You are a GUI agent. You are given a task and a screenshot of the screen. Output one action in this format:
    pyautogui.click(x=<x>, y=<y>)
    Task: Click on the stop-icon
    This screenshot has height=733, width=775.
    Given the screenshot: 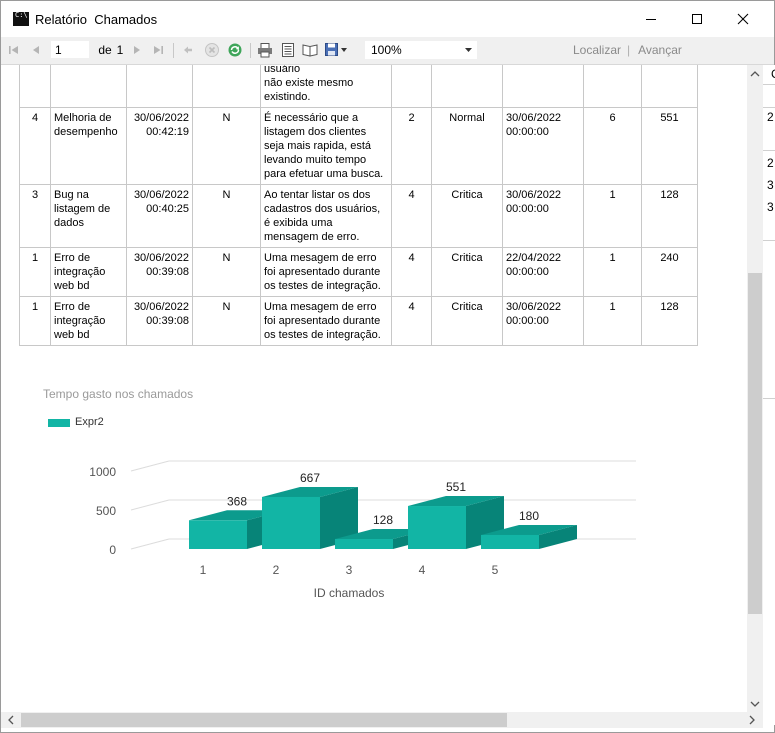 What is the action you would take?
    pyautogui.click(x=212, y=50)
    